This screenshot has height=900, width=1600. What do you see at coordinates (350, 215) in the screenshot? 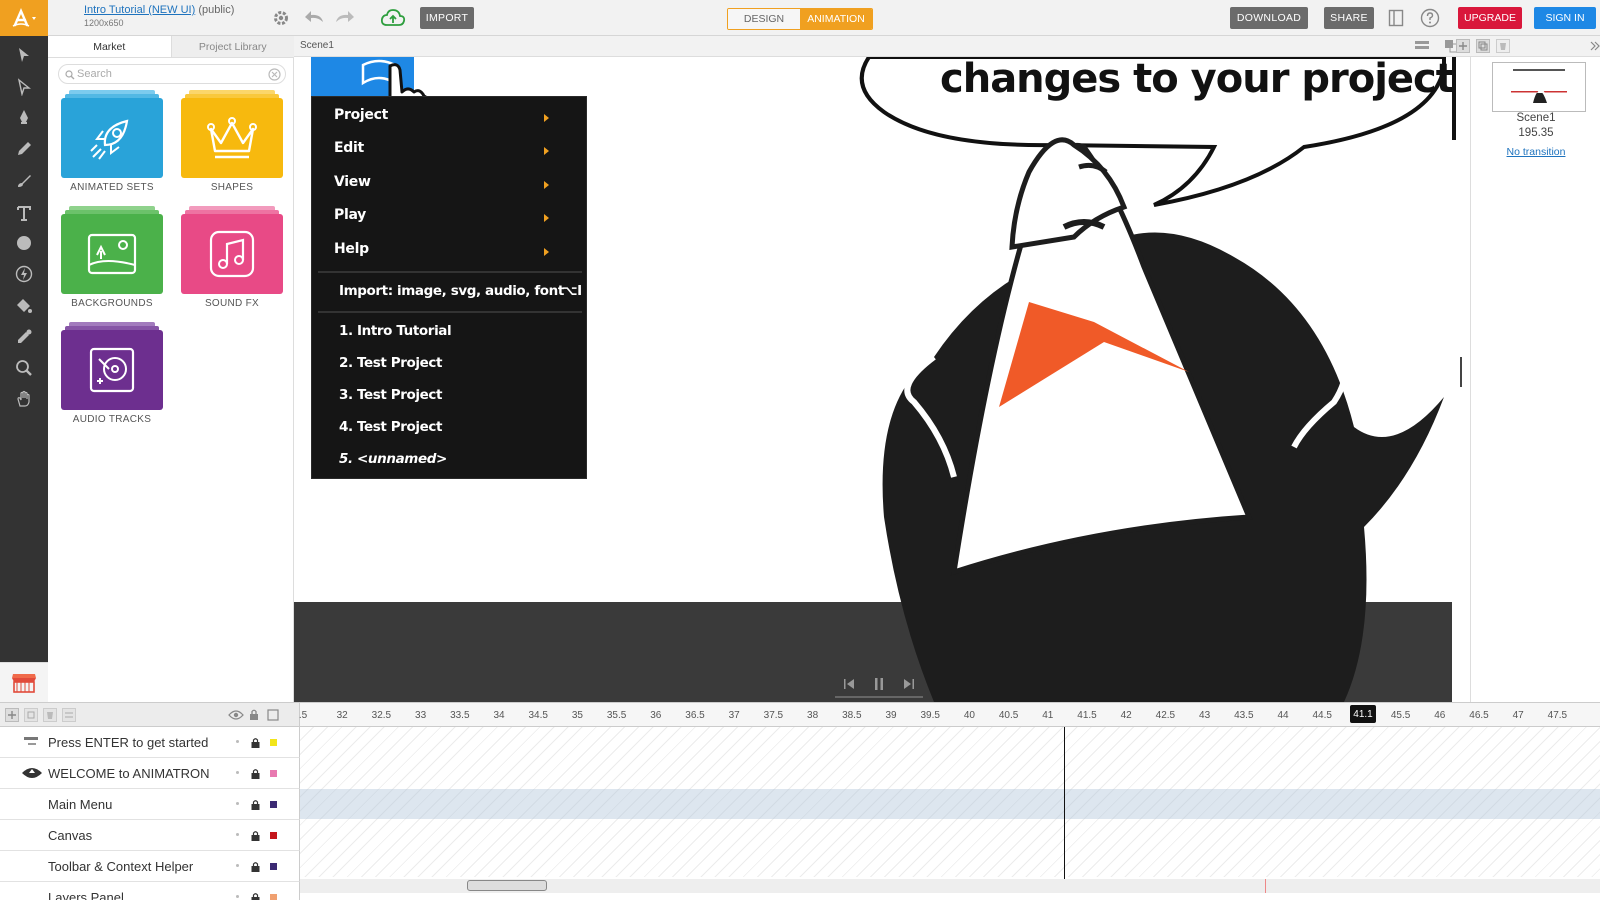
I see `menu-item-play: Play` at bounding box center [350, 215].